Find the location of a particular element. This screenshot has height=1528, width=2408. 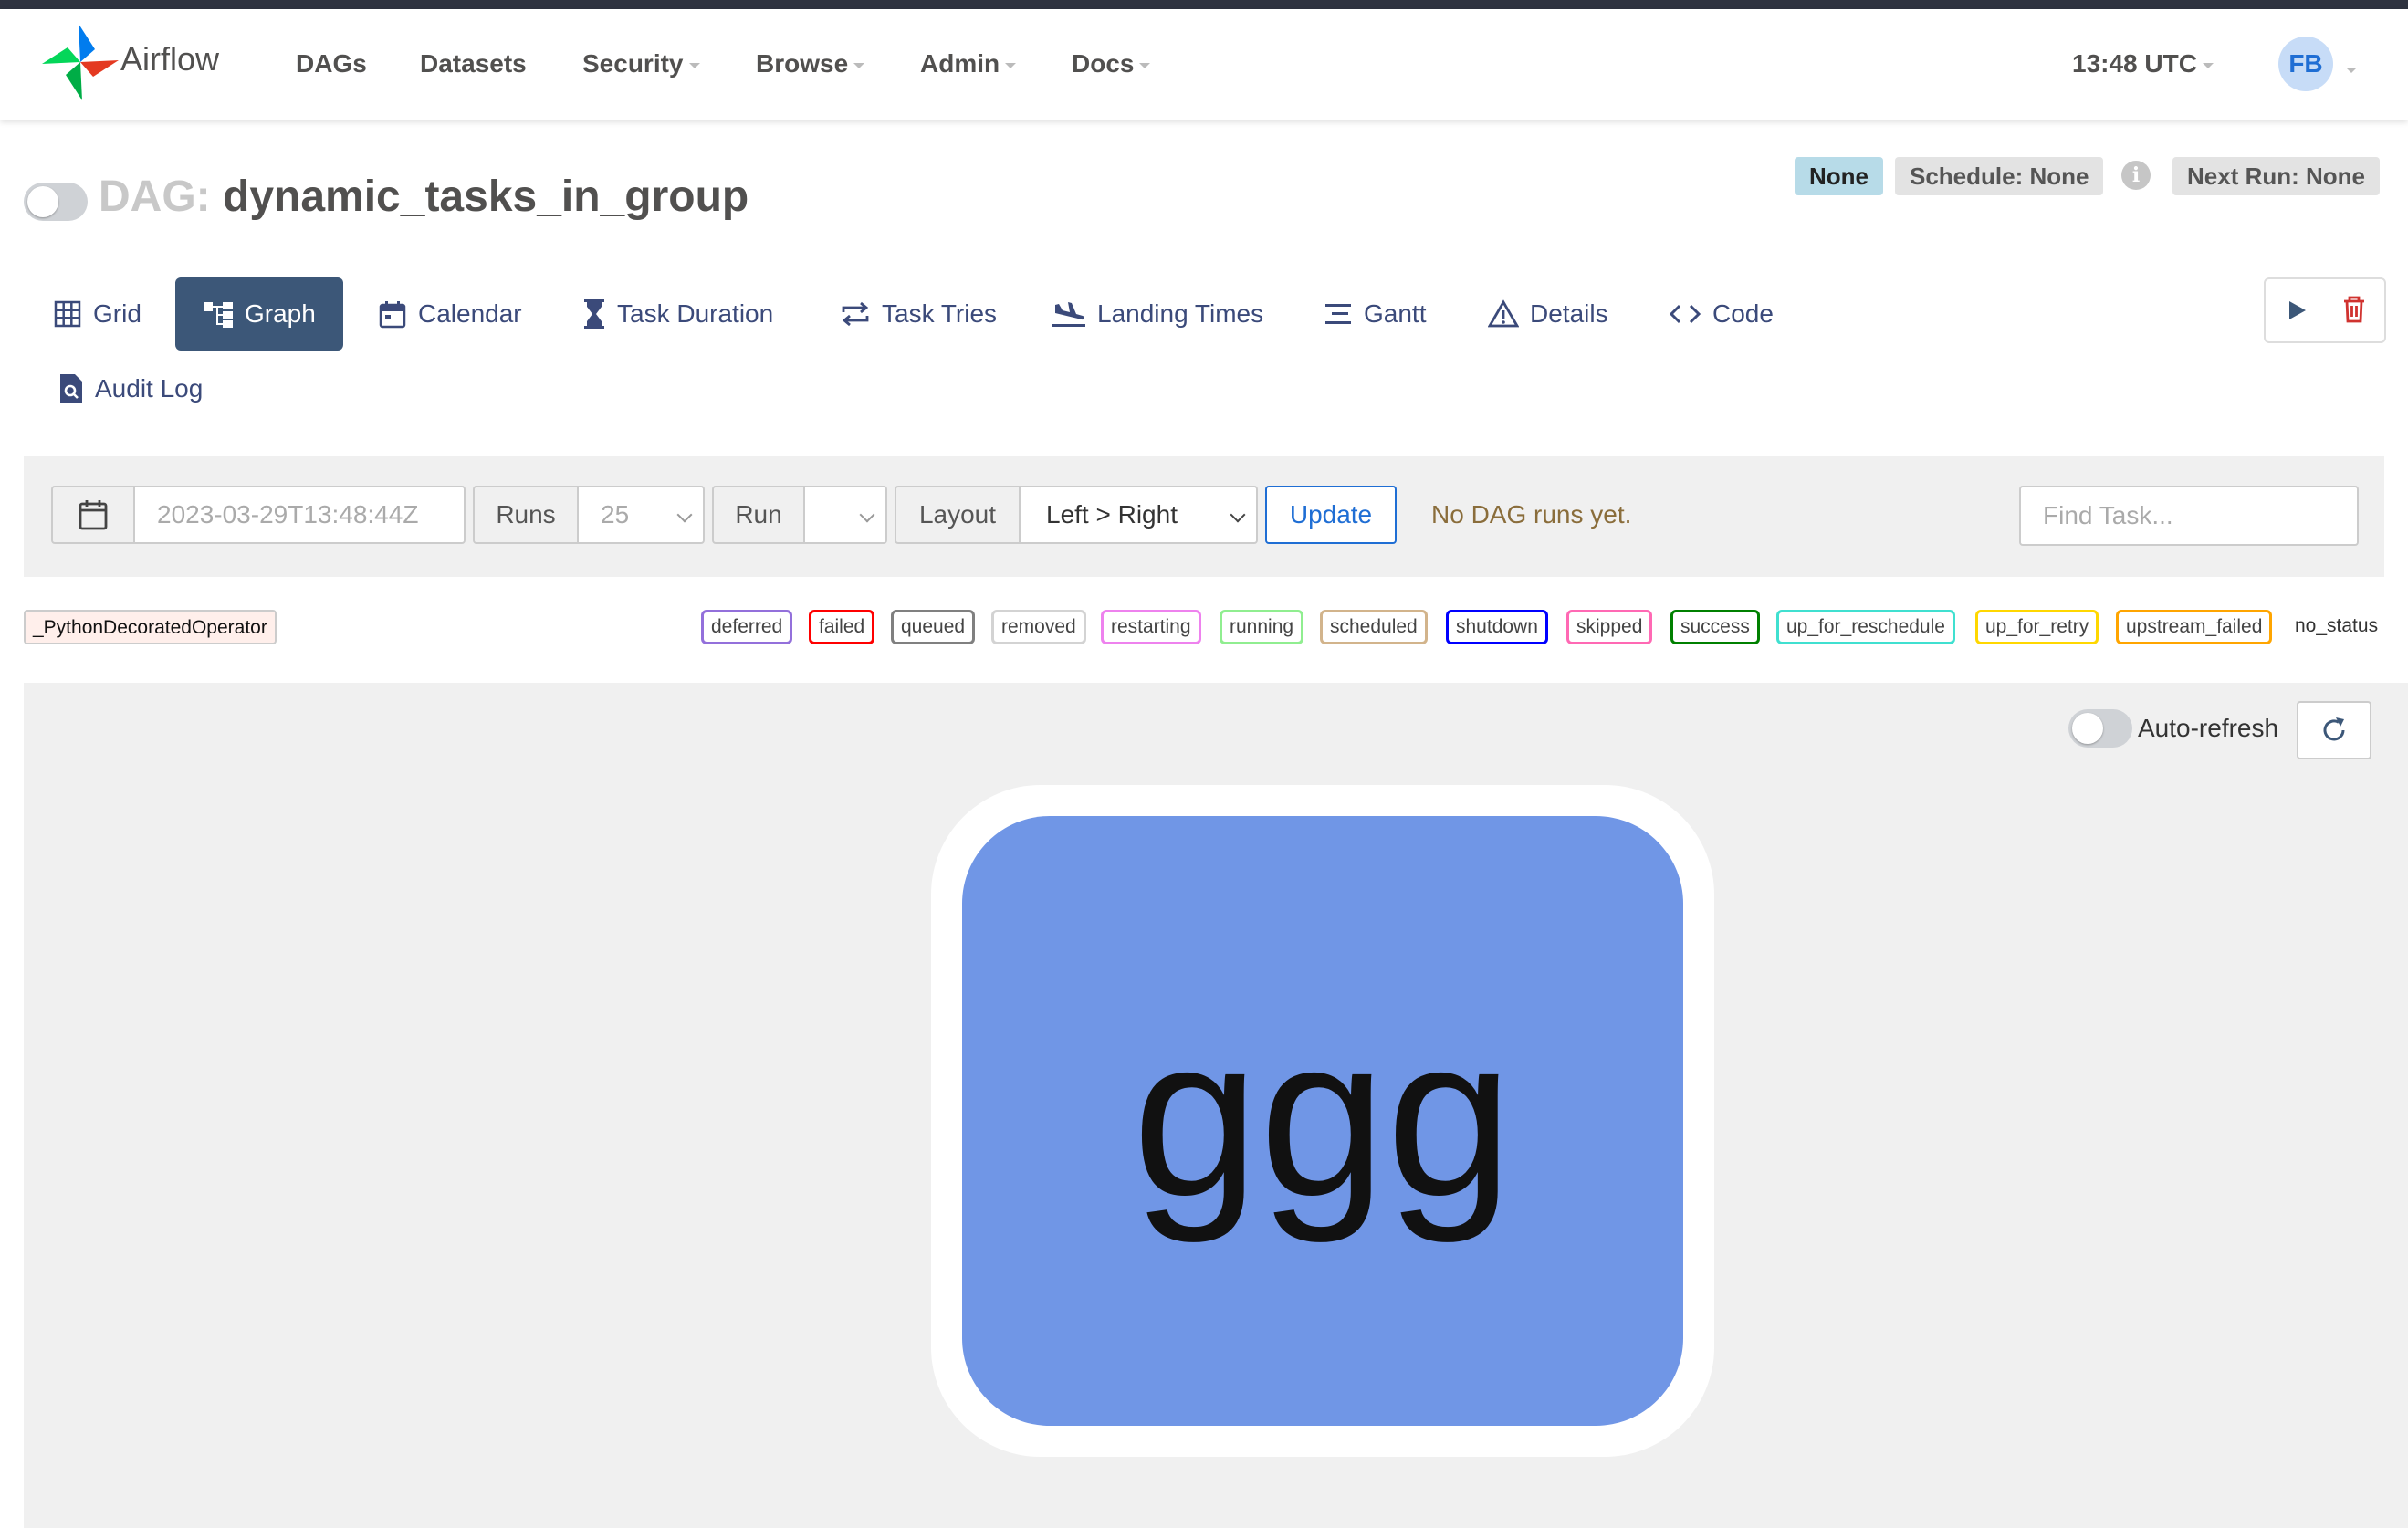

tab-graph-label: Graph is located at coordinates (280, 314).